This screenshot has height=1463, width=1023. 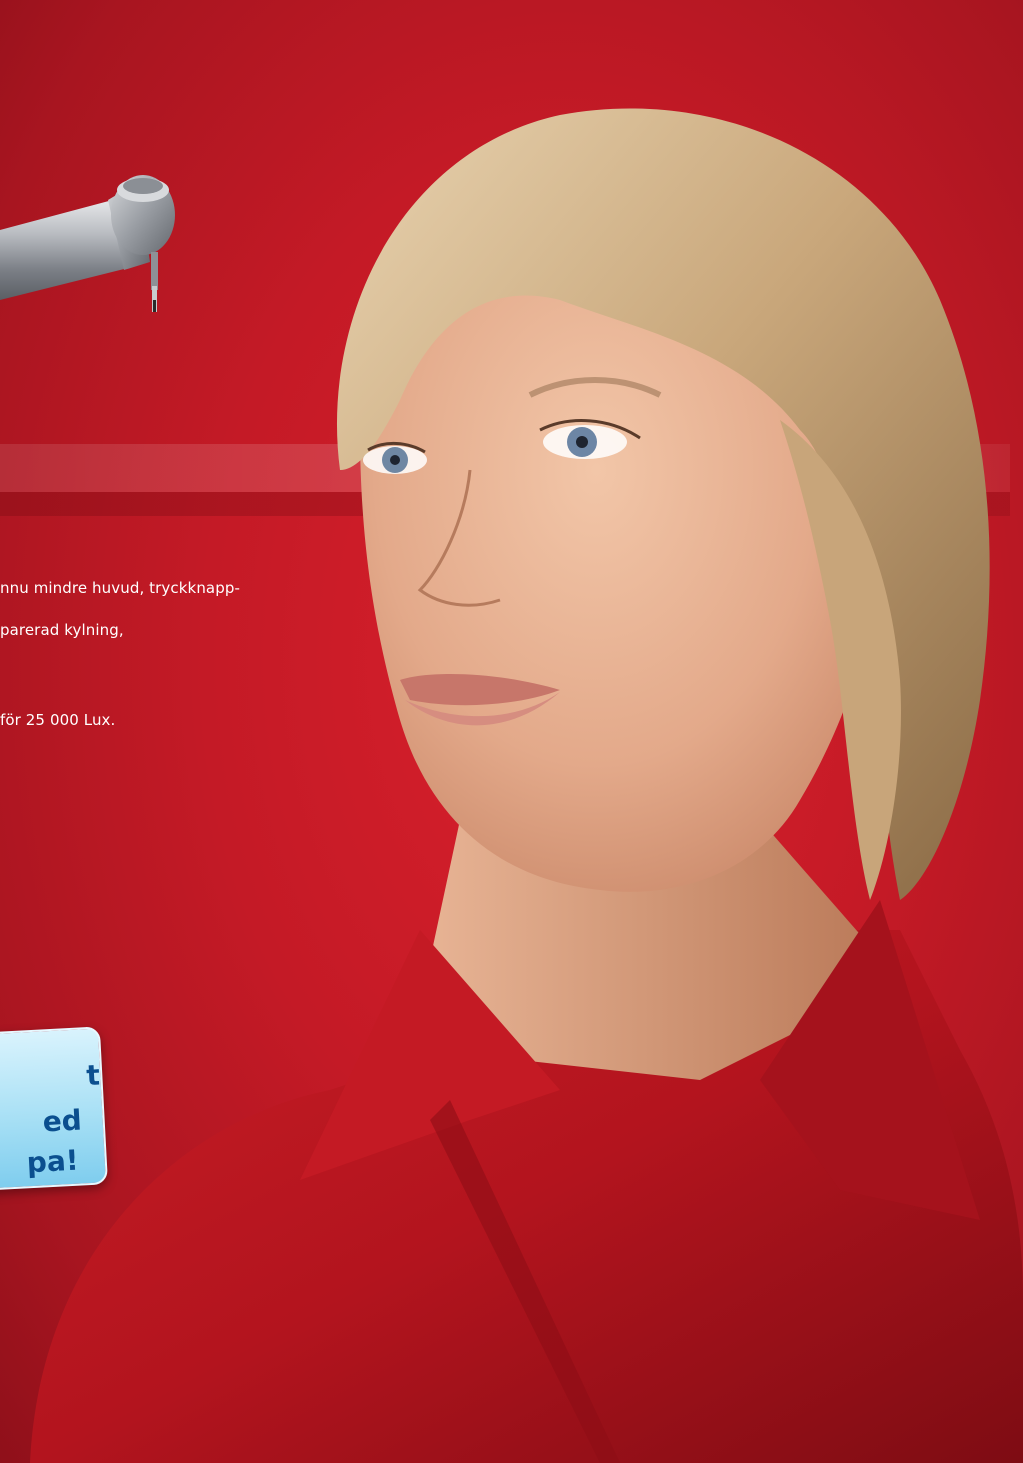 What do you see at coordinates (62, 630) in the screenshot?
I see `body-text-line: parerad kylning,` at bounding box center [62, 630].